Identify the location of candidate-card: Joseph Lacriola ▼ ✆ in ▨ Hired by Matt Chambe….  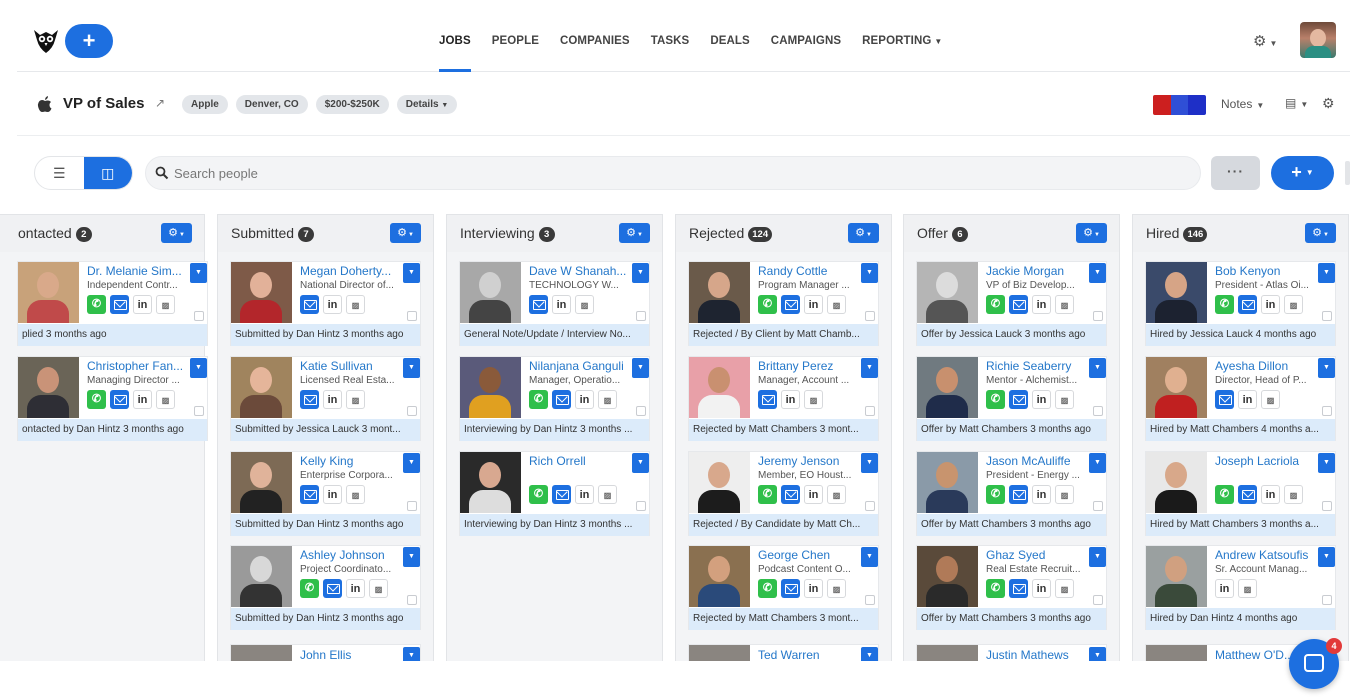
(1240, 493).